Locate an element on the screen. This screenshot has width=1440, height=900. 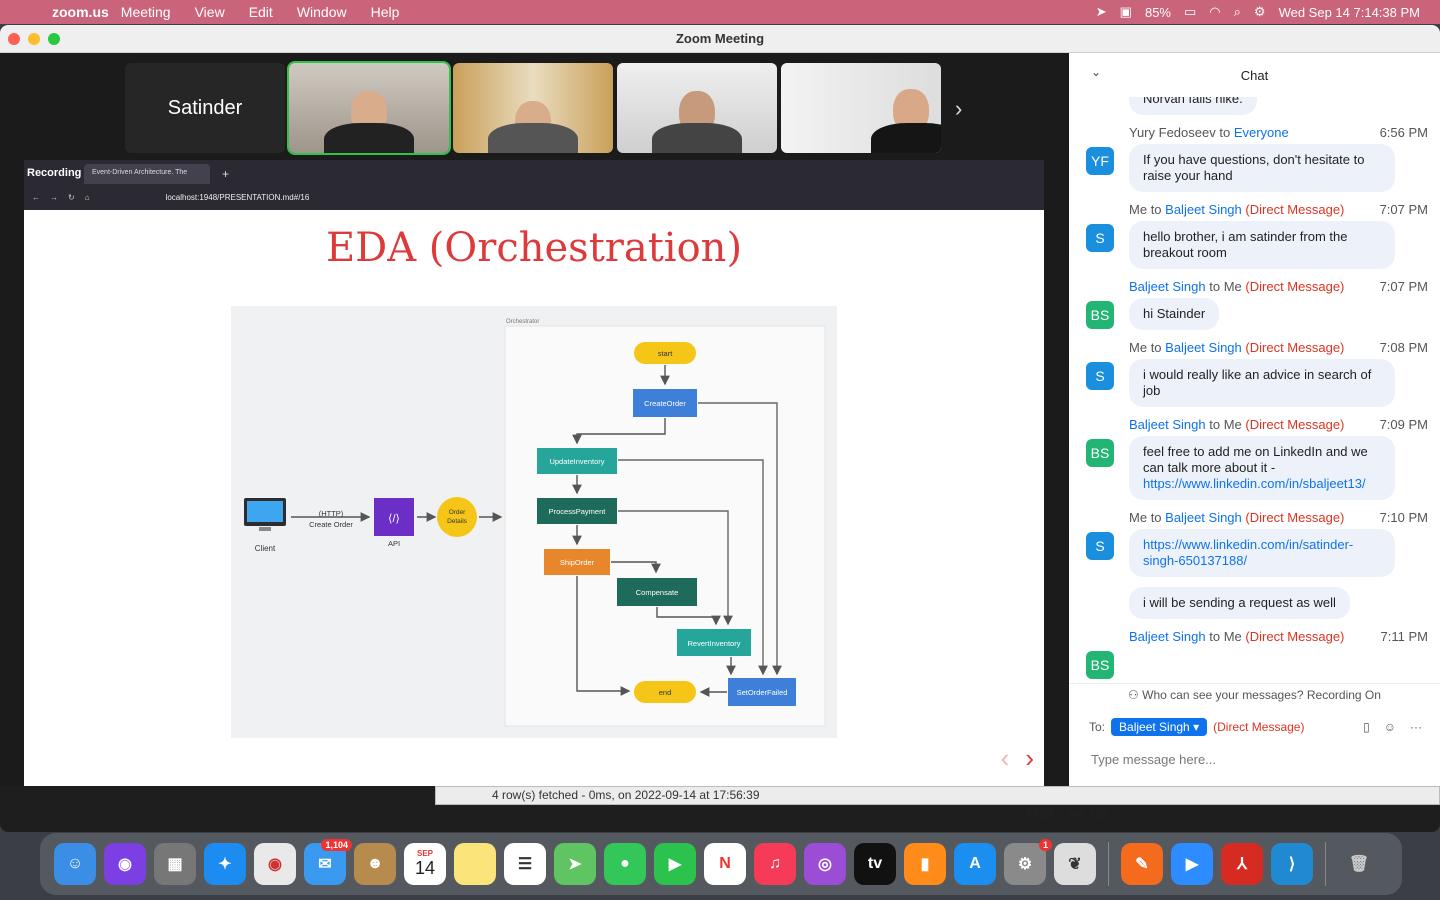
podcasts-icon: ◎ is located at coordinates (825, 864).